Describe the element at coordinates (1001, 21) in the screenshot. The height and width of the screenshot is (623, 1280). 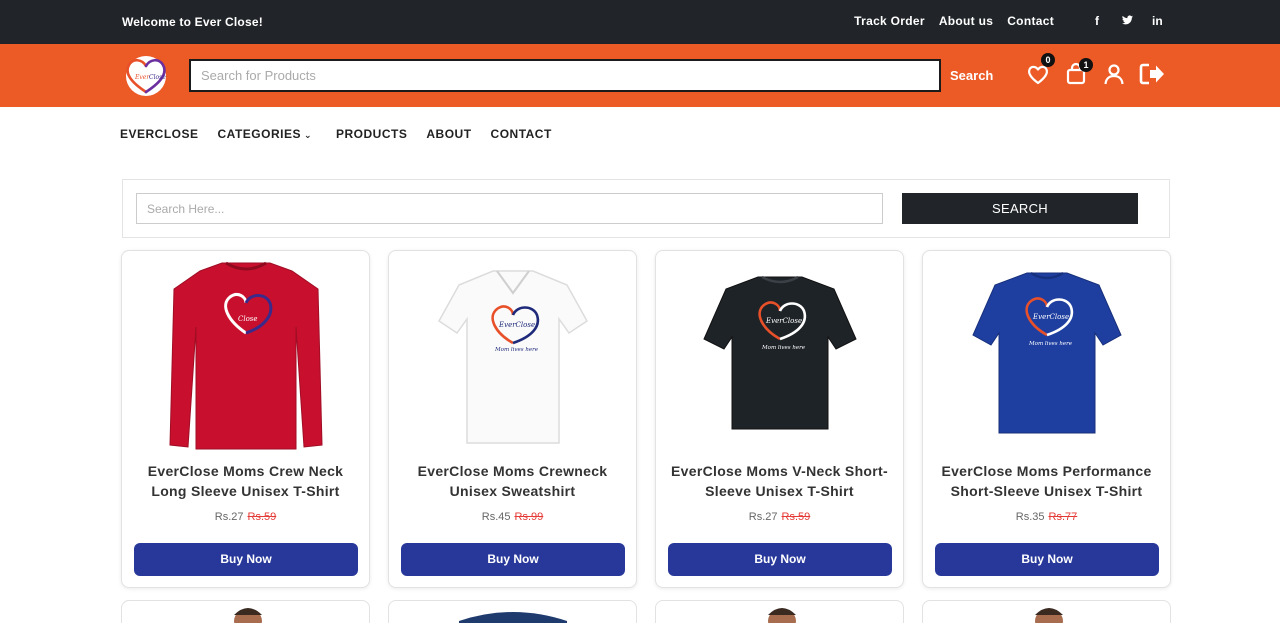
I see `top-links: Track Order About us Contact f in` at that location.